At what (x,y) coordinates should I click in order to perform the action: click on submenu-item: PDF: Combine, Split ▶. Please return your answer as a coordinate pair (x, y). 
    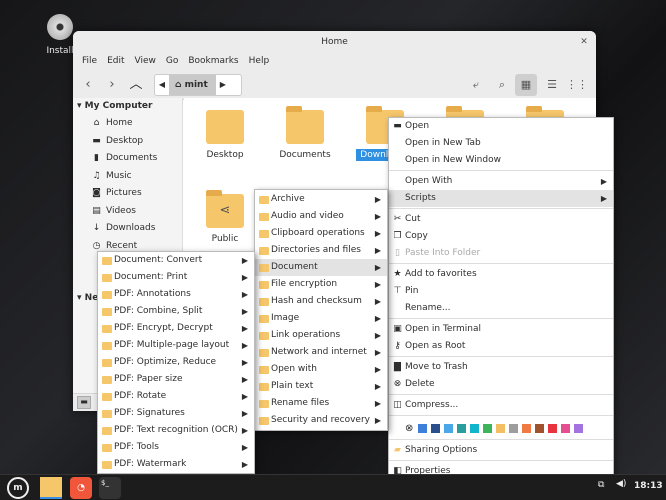
    Looking at the image, I should click on (176, 311).